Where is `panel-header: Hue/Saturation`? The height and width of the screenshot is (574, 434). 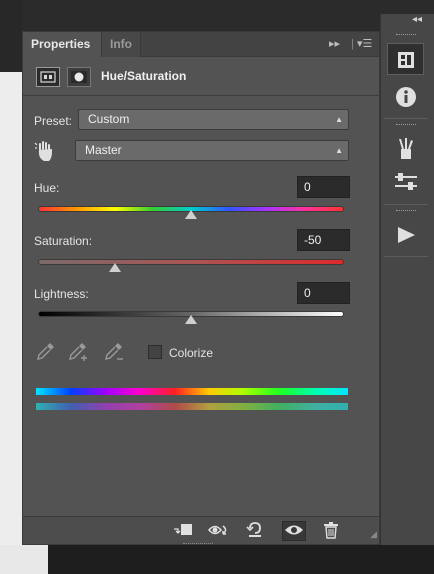
panel-header: Hue/Saturation is located at coordinates (201, 77).